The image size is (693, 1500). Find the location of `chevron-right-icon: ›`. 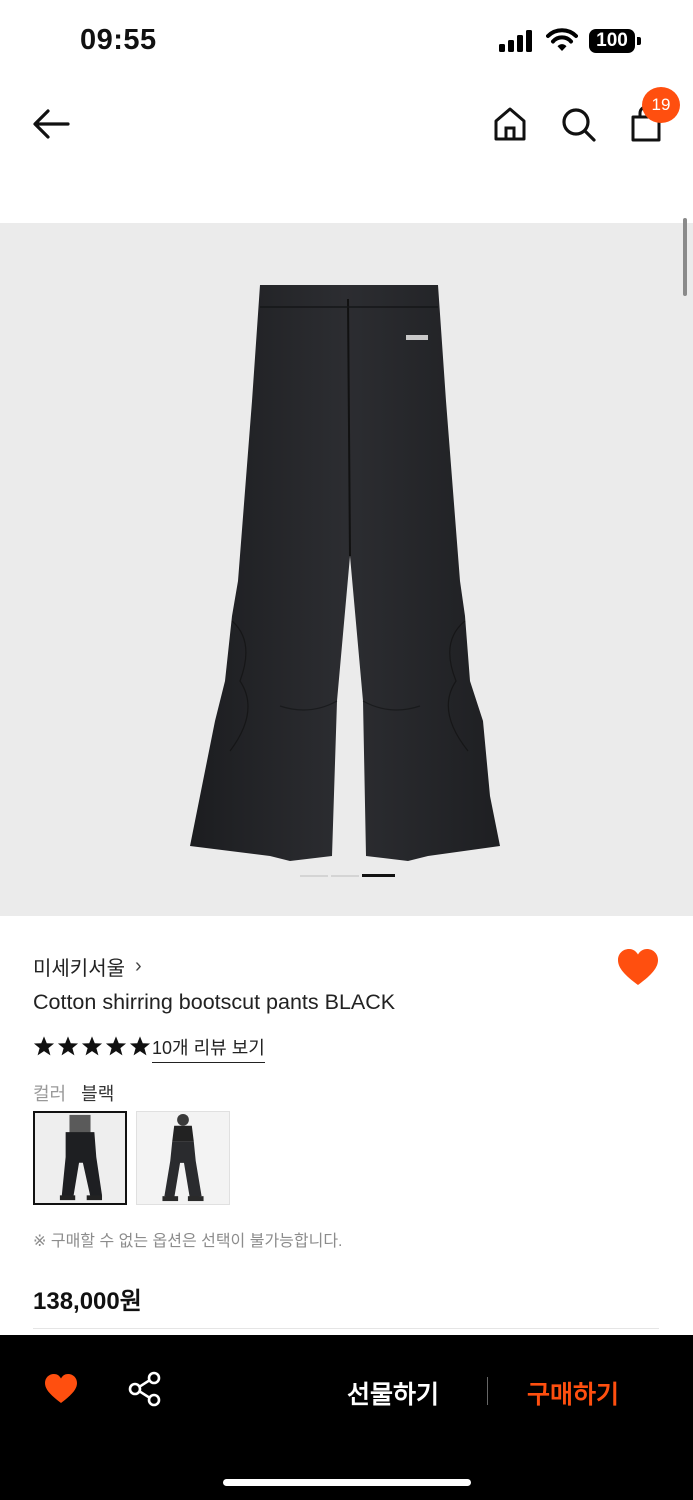

chevron-right-icon: › is located at coordinates (138, 966).